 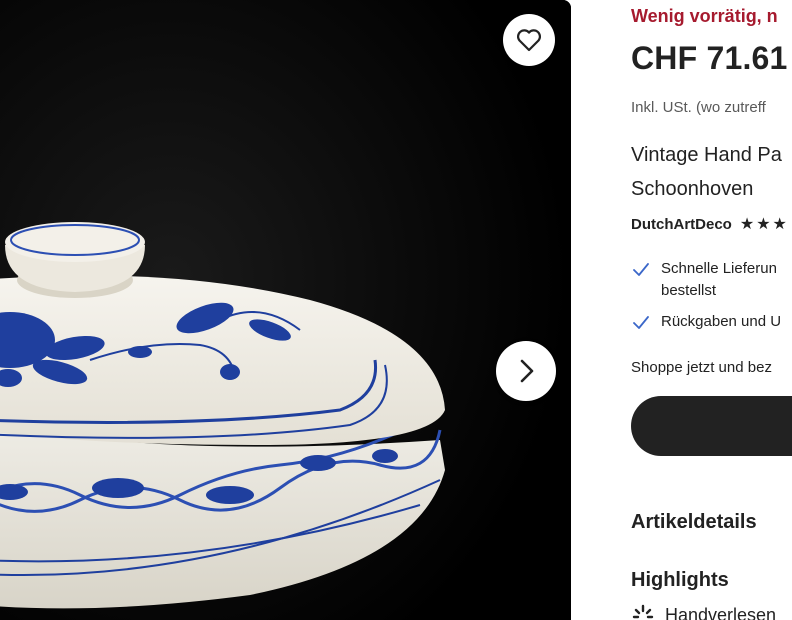 I want to click on highlight-label: Handverlesen, so click(x=721, y=612).